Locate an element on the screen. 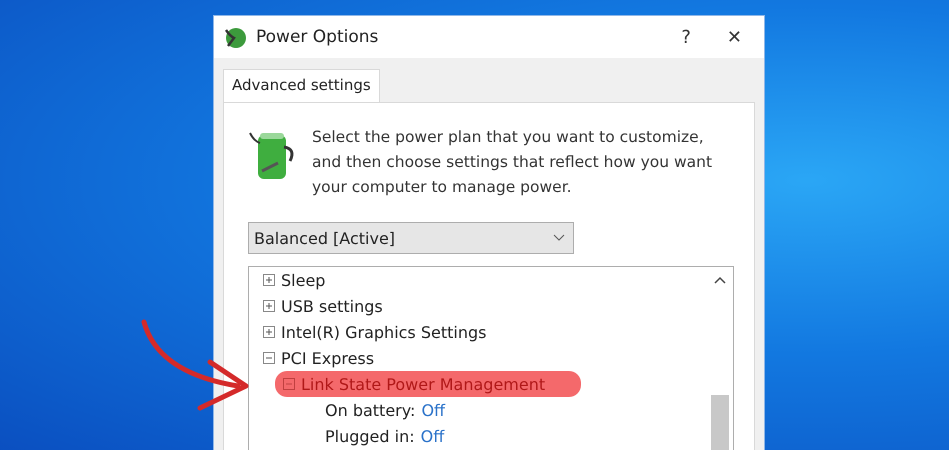 This screenshot has height=450, width=949. description-text: Select the power plan that you want to customize, and then choose settings that reflect how you want your computer to manage power. is located at coordinates (513, 162).